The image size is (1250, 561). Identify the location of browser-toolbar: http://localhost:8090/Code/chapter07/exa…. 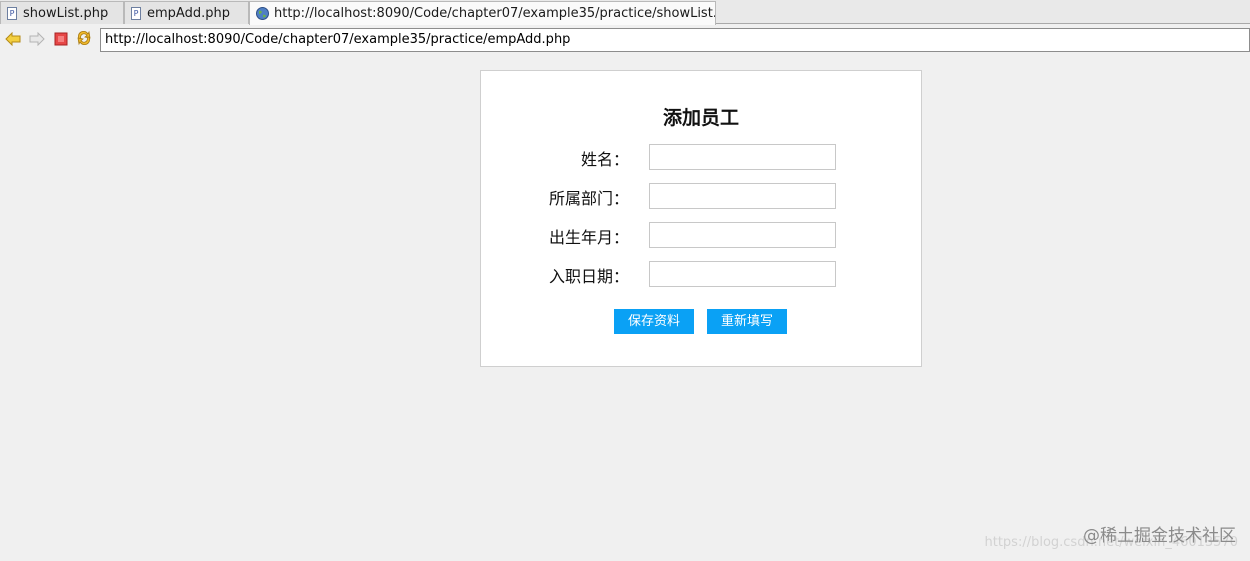
(625, 40).